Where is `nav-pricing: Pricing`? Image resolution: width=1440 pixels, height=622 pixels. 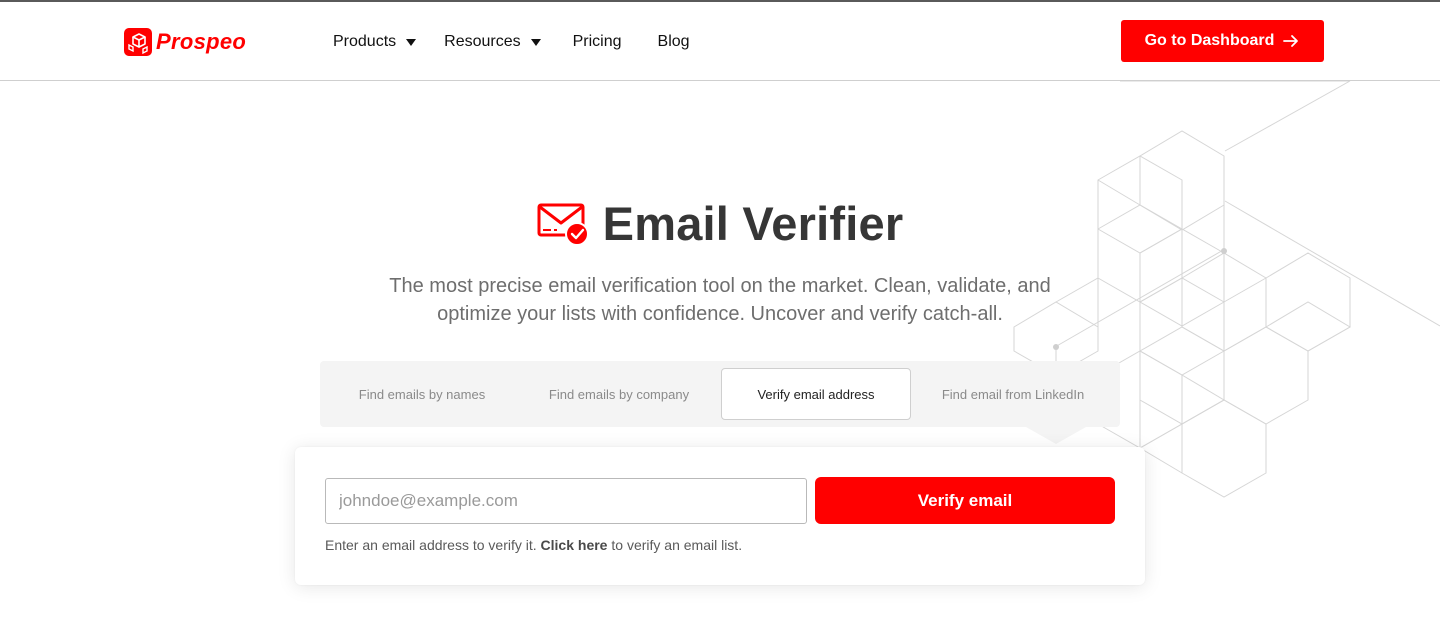 nav-pricing: Pricing is located at coordinates (597, 42).